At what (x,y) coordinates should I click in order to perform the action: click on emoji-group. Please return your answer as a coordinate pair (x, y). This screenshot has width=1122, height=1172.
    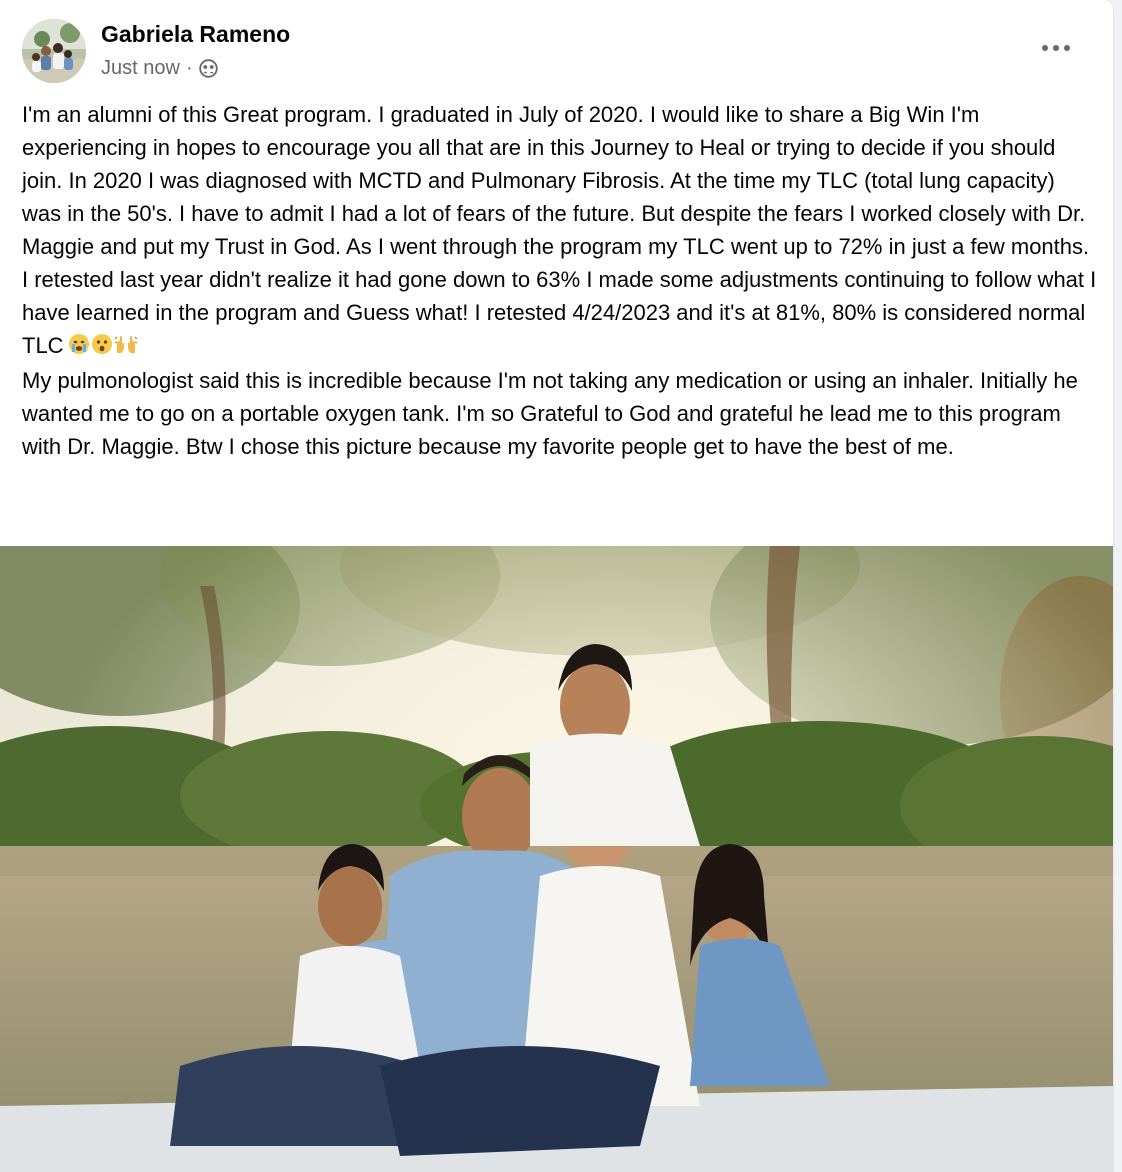
    Looking at the image, I should click on (103, 347).